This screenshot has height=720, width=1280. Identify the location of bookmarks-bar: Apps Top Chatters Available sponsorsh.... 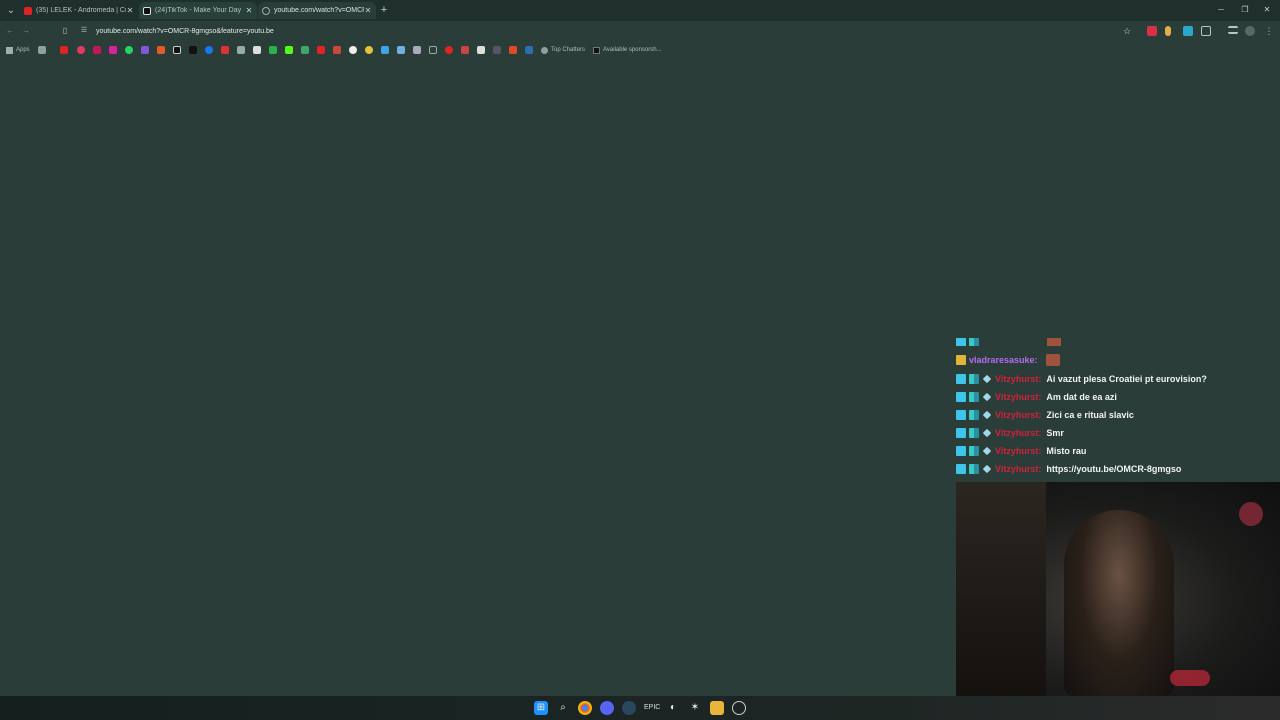
(640, 50).